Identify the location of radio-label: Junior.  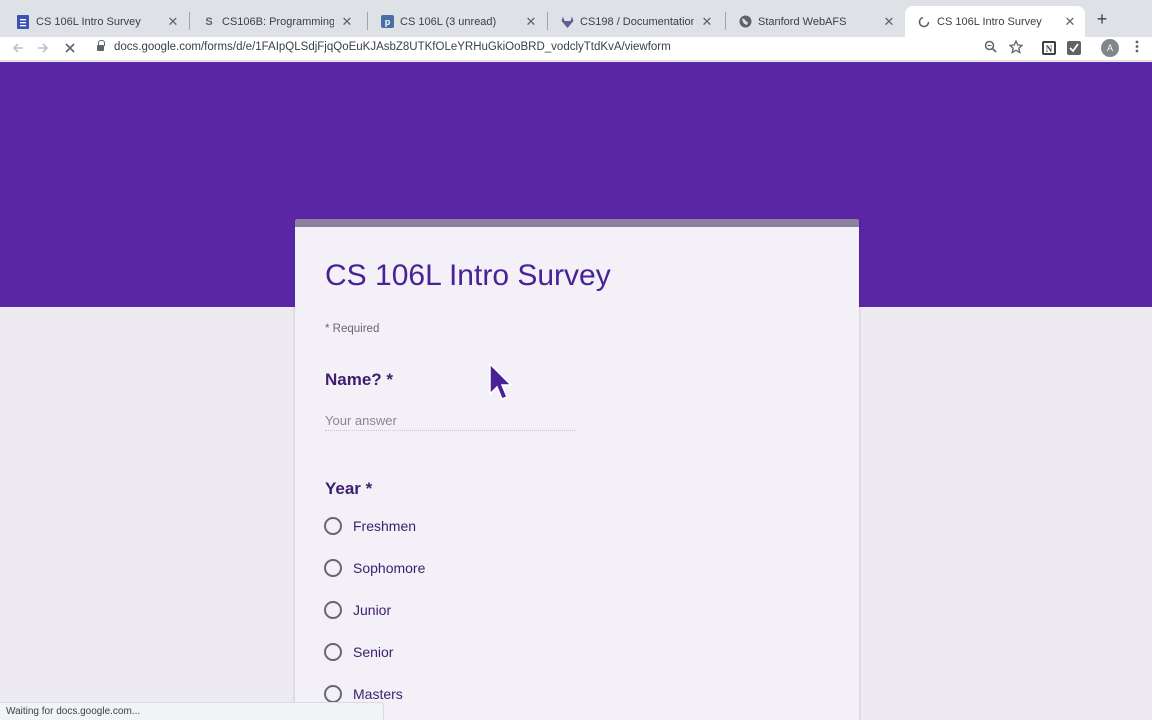
(372, 610).